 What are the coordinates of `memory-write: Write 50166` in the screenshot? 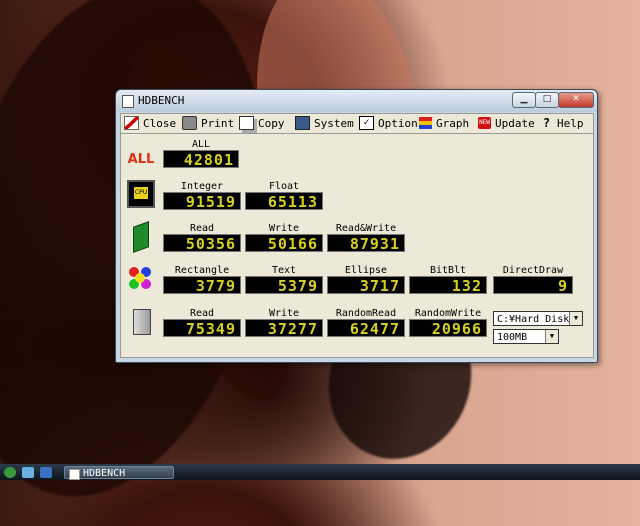 It's located at (284, 238).